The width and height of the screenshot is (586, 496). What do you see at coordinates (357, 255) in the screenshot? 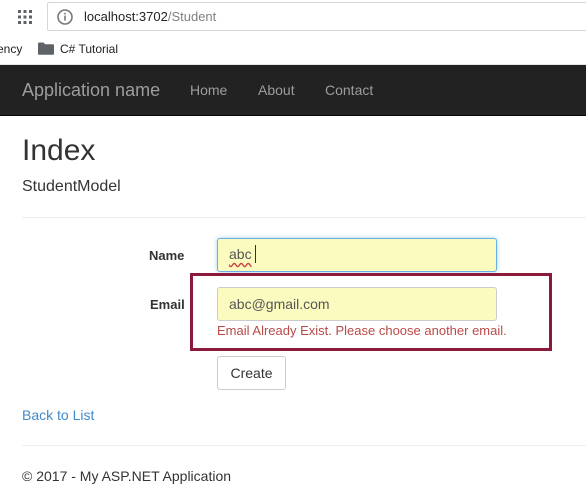
I see `name-input` at bounding box center [357, 255].